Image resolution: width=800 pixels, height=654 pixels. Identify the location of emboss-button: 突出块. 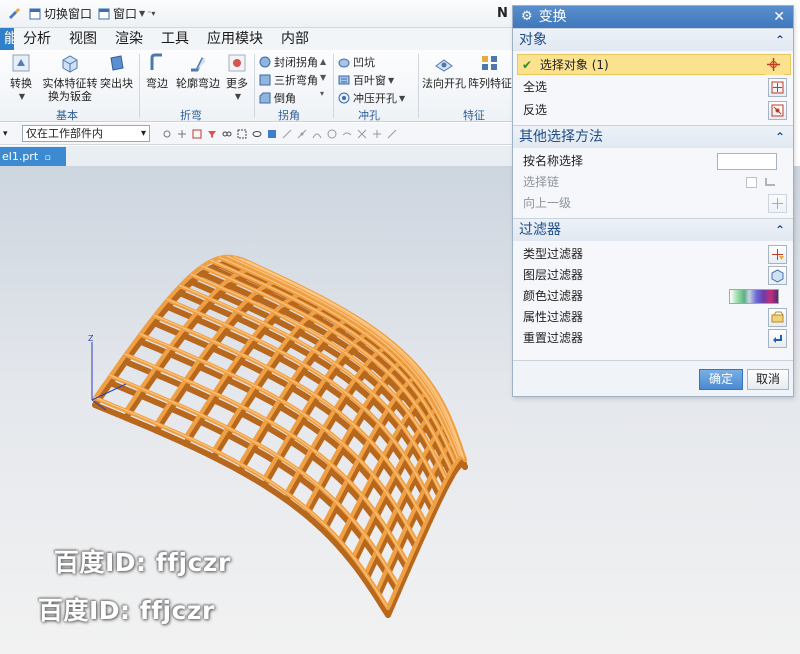
(116, 71).